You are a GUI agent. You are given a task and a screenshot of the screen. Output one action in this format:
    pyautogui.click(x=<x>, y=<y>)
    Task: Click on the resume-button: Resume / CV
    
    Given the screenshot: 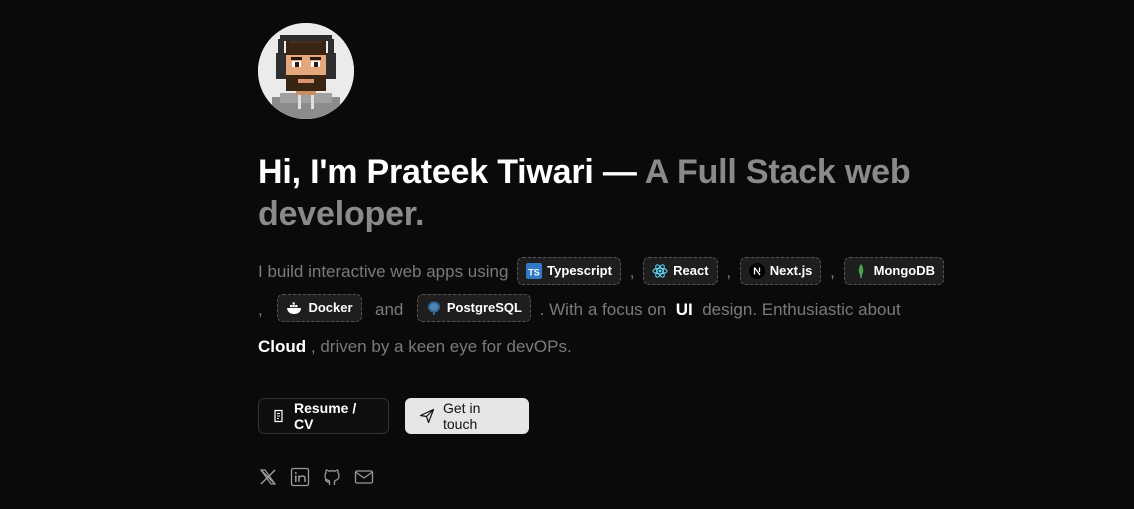 What is the action you would take?
    pyautogui.click(x=323, y=415)
    